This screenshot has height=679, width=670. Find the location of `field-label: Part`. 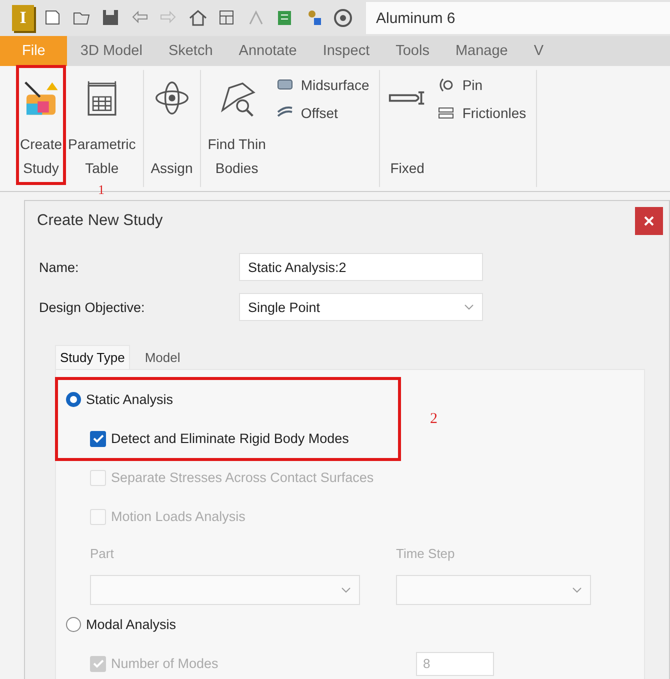

field-label: Part is located at coordinates (102, 553).